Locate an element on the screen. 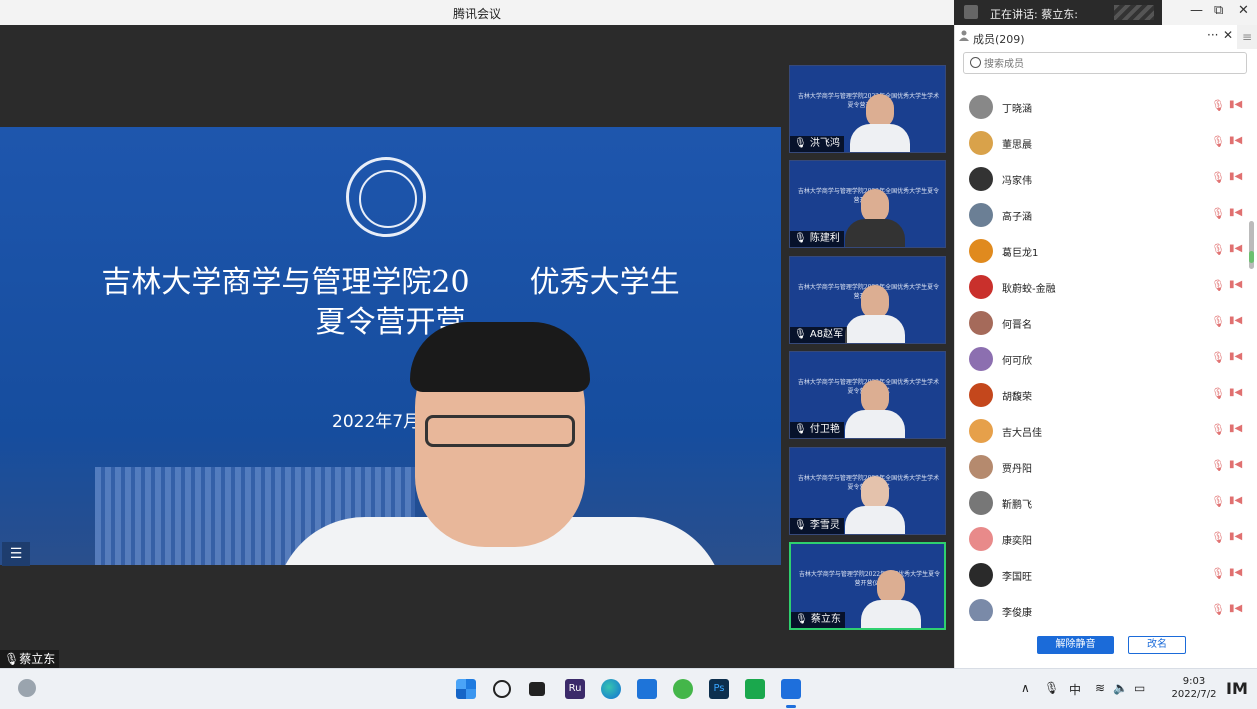  member-row: 何可欣 🎙 ▮◀ is located at coordinates (1100, 359).